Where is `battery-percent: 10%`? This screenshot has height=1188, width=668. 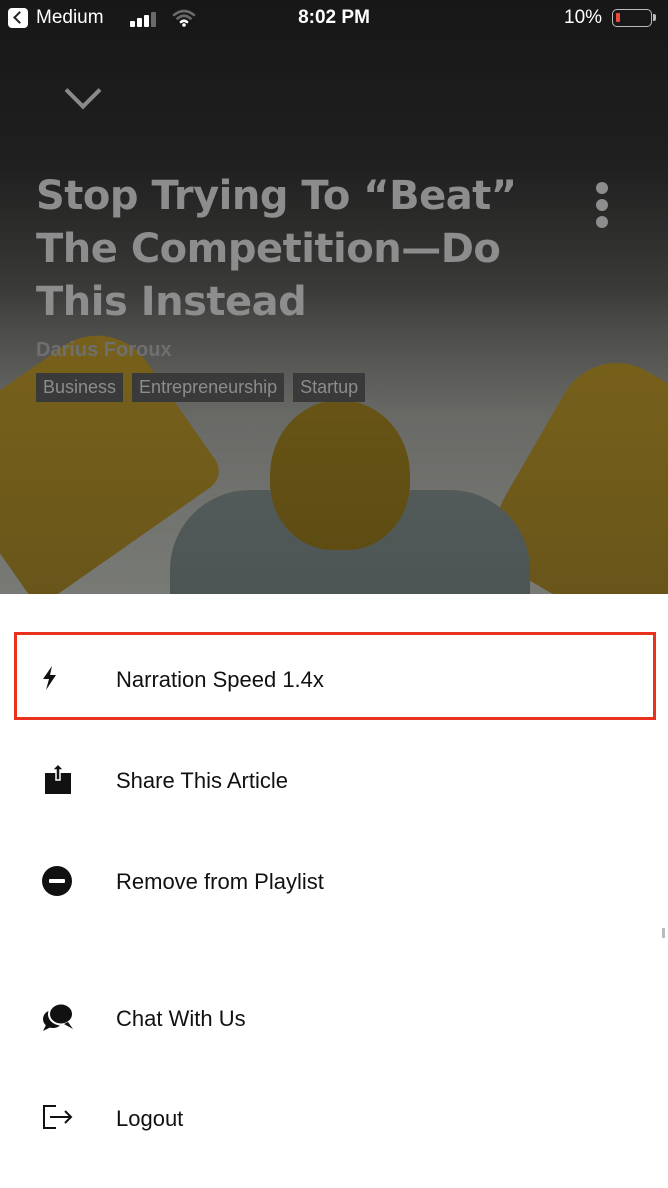
battery-percent: 10% is located at coordinates (583, 17).